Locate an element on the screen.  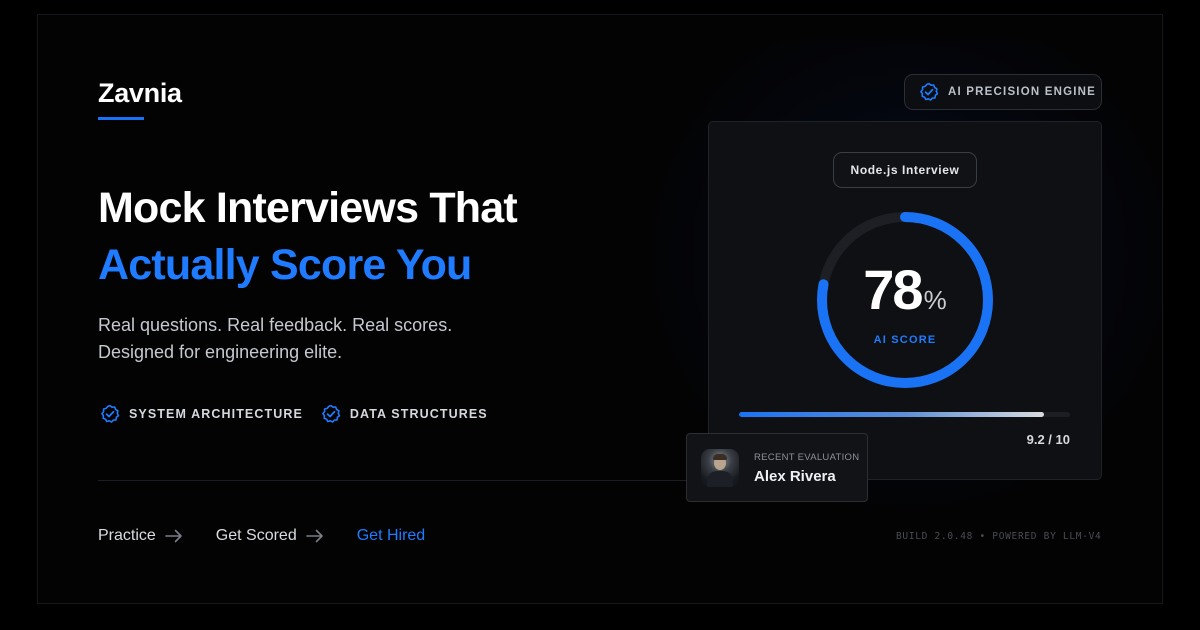
score-value-row: 78% is located at coordinates (905, 295).